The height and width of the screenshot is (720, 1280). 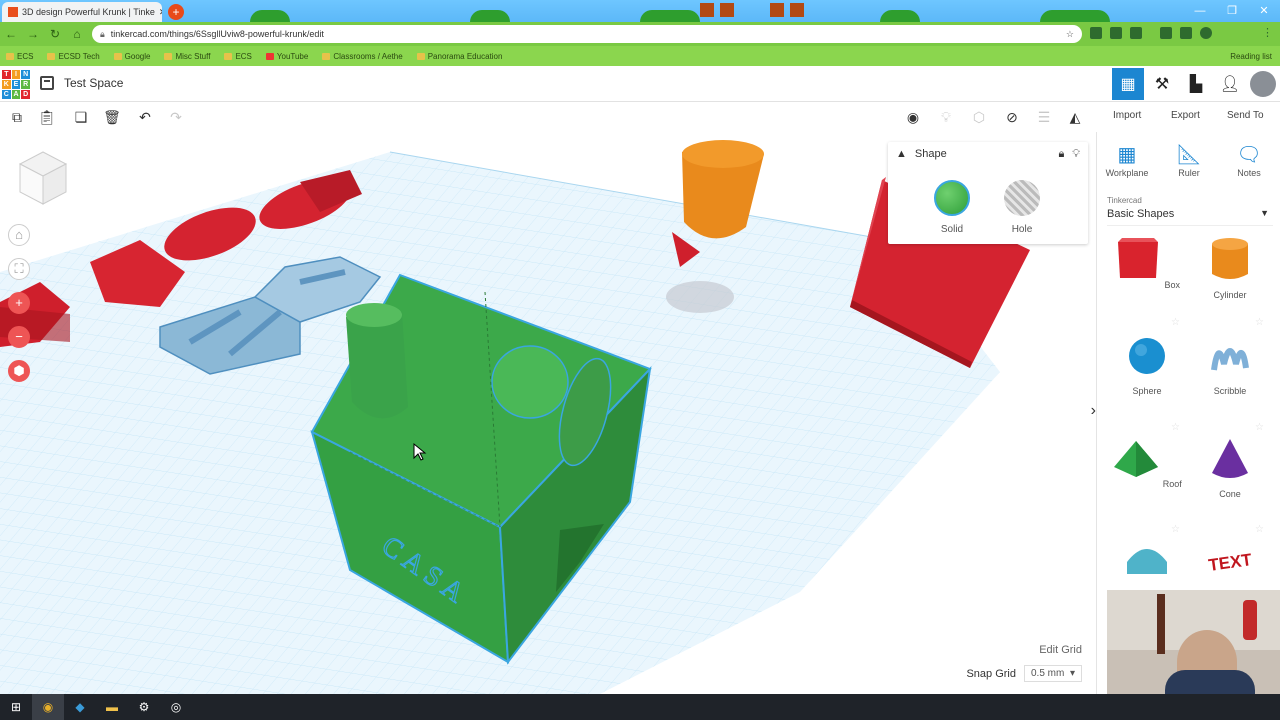 I want to click on light-button: 💡︎, so click(x=946, y=117).